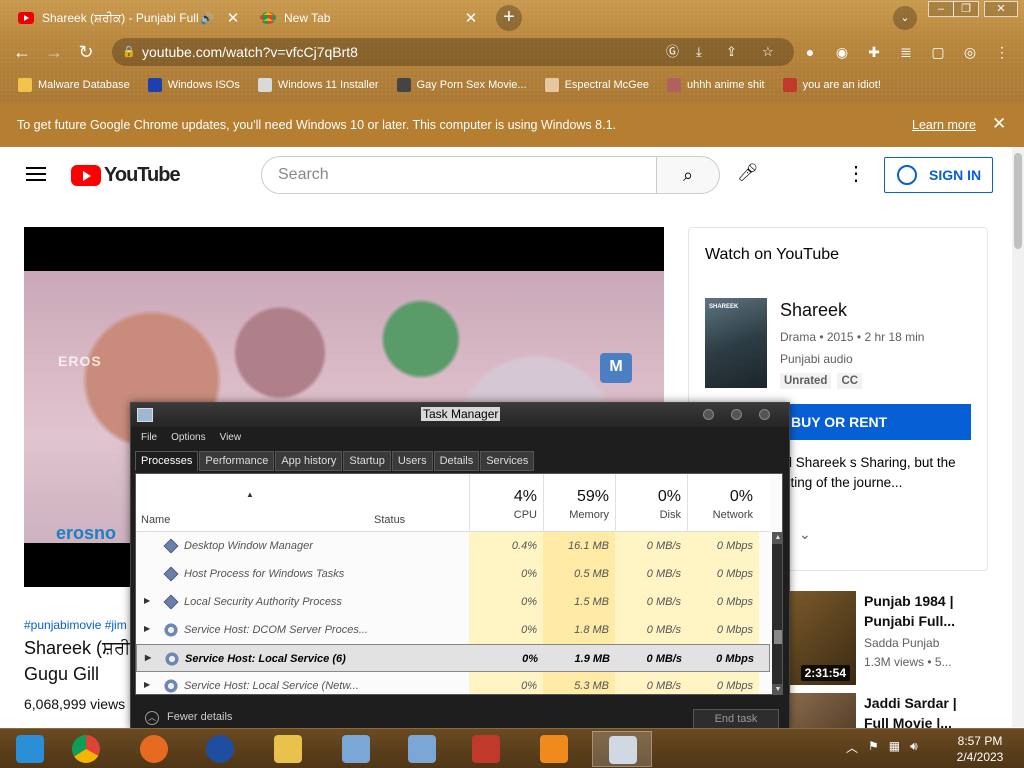 The height and width of the screenshot is (768, 1024). I want to click on task-manager-app, so click(622, 749).